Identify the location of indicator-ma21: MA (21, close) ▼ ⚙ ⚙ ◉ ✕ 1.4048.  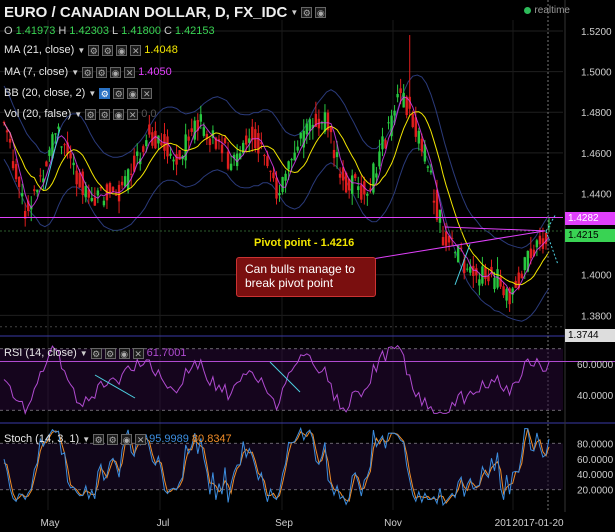
(91, 50).